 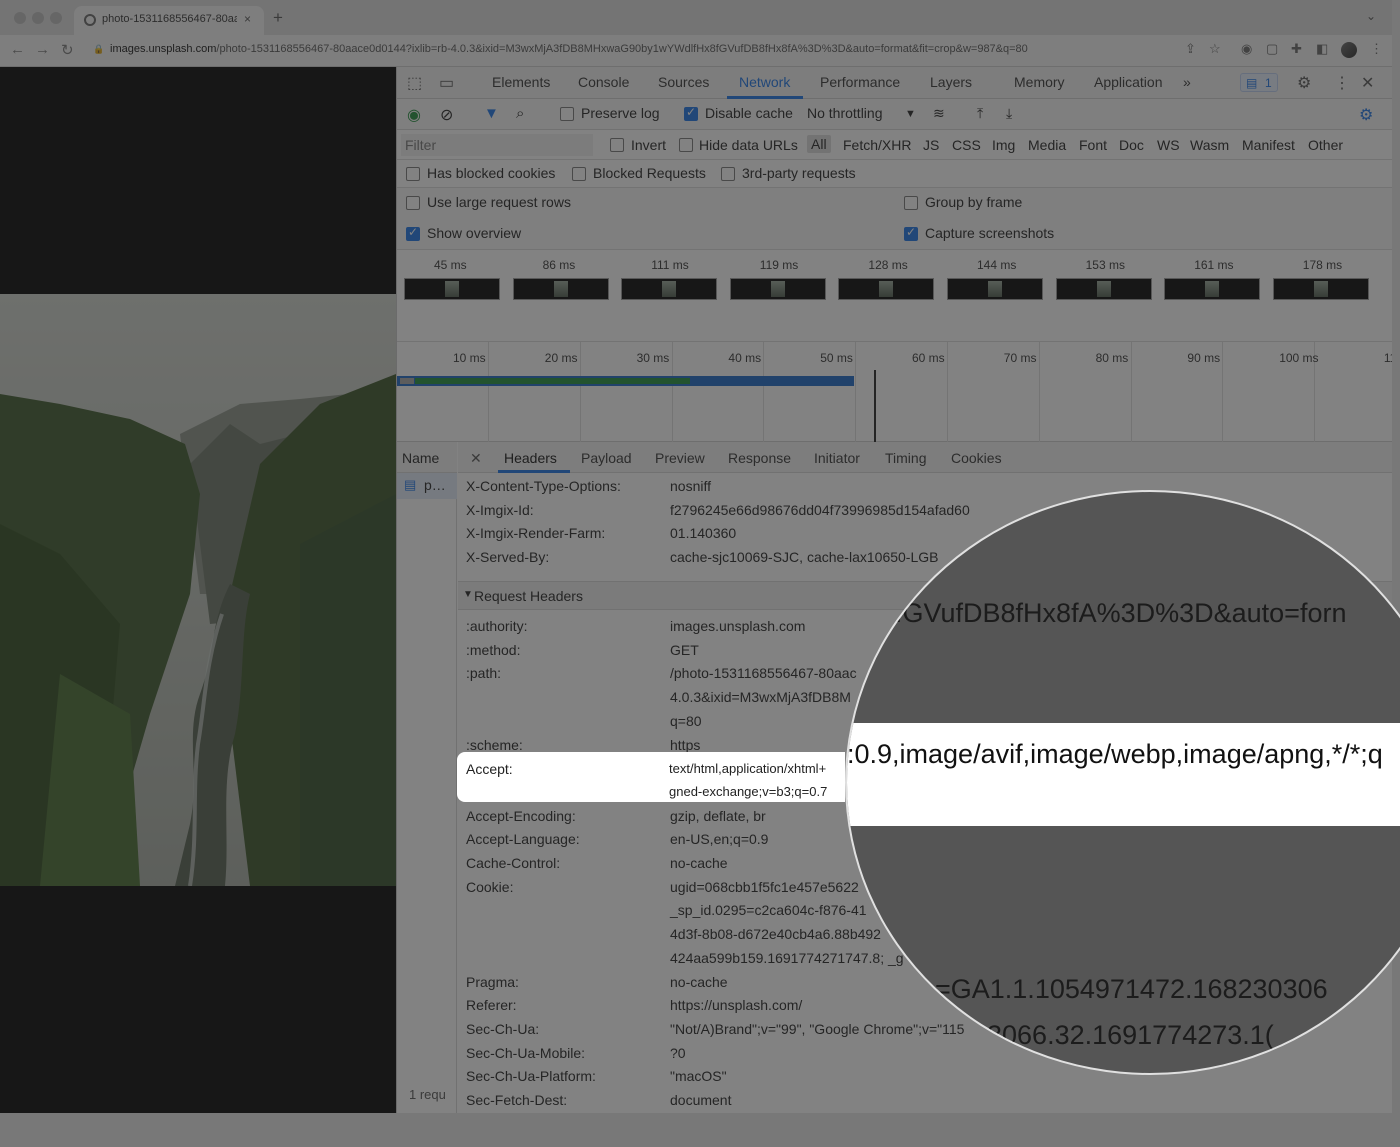 I want to click on tab-application: Application, so click(x=1128, y=82).